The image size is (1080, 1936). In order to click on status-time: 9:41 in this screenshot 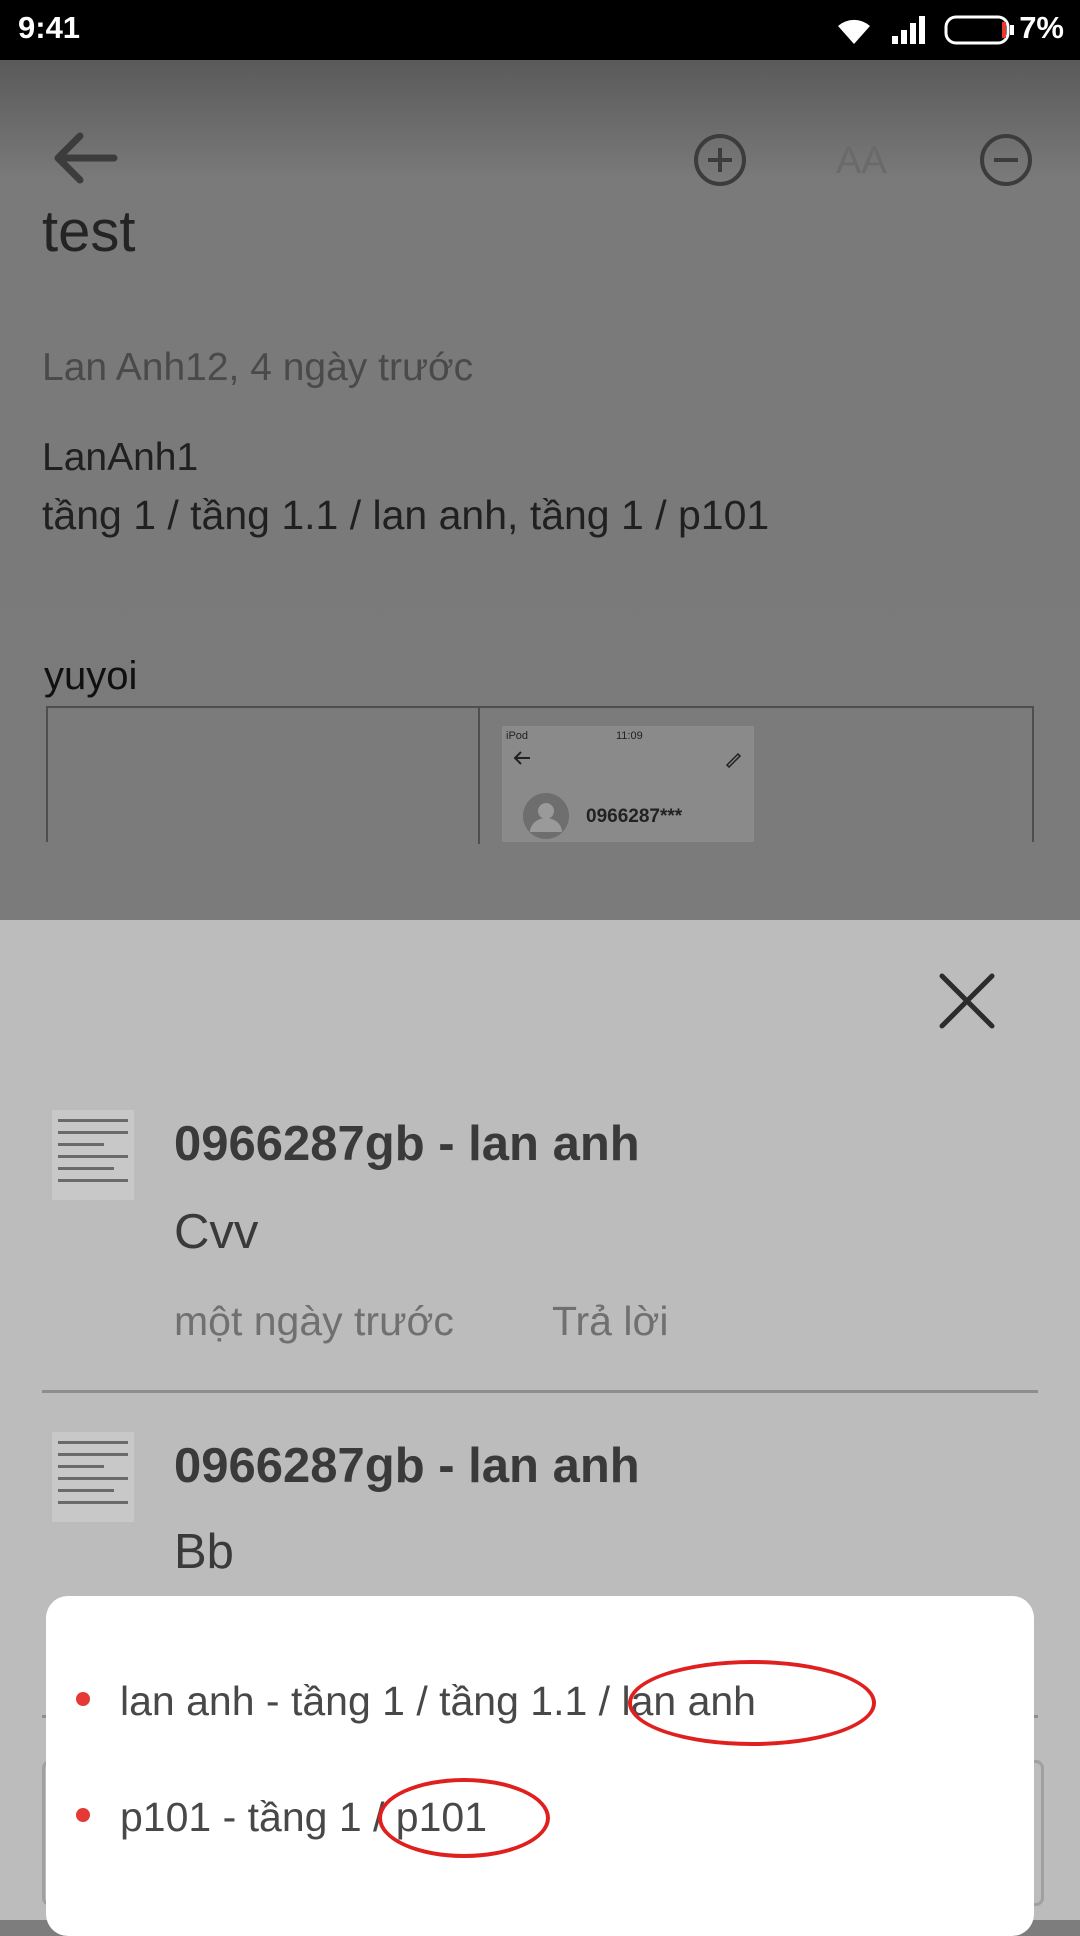, I will do `click(49, 27)`.